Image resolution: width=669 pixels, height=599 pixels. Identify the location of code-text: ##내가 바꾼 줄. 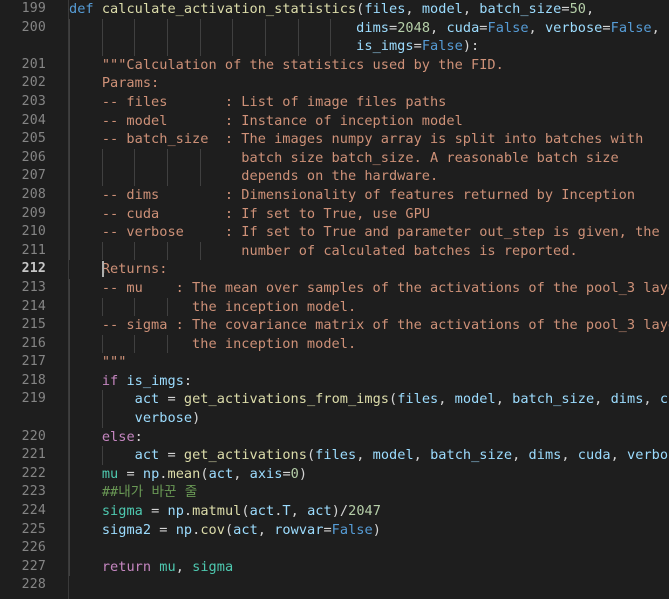
(133, 492).